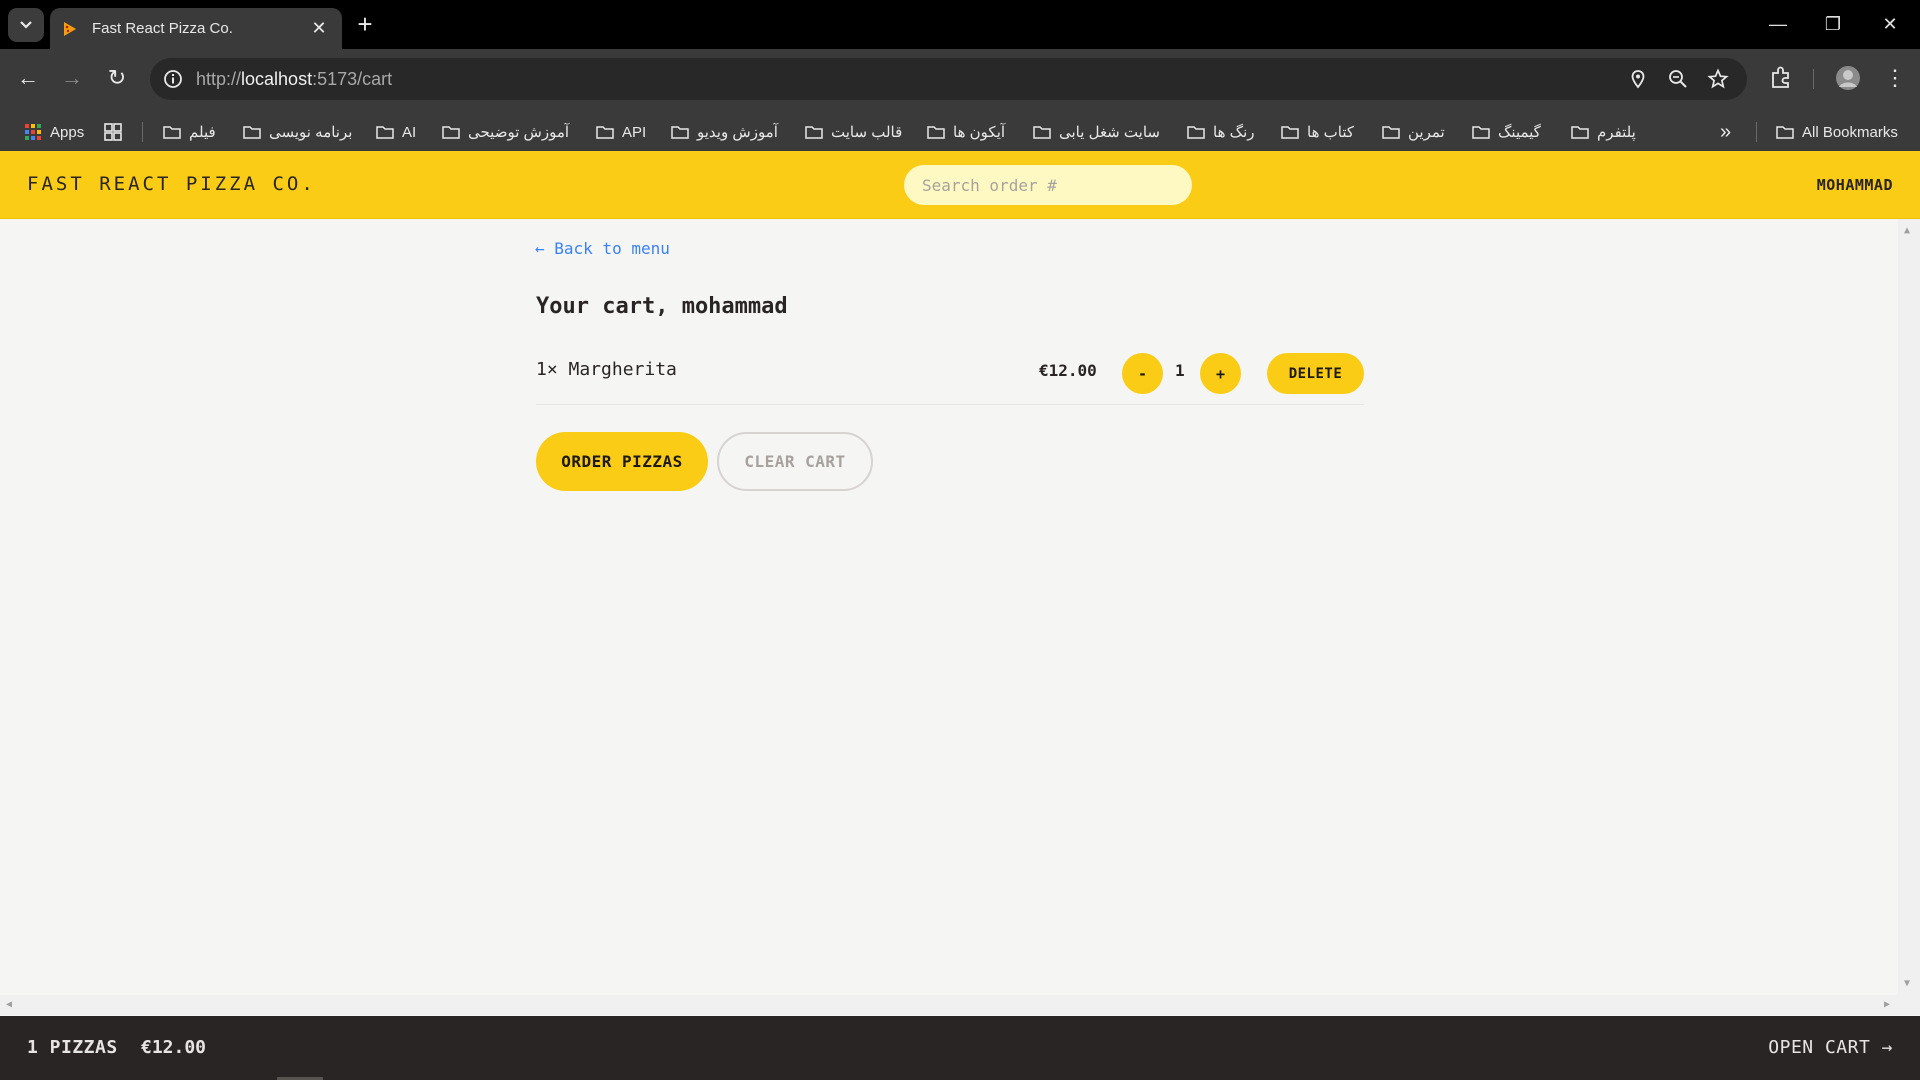  I want to click on site-header: FAST REACT PIZZA CO. MOHAMMAD, so click(960, 185).